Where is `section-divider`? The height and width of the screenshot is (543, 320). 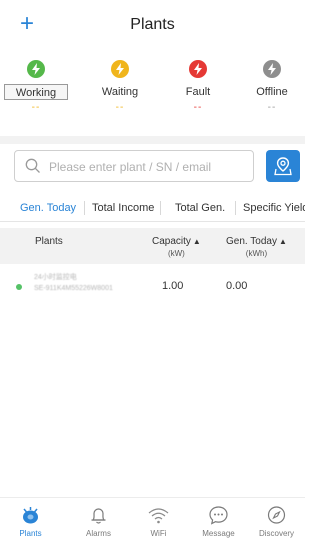 section-divider is located at coordinates (152, 140).